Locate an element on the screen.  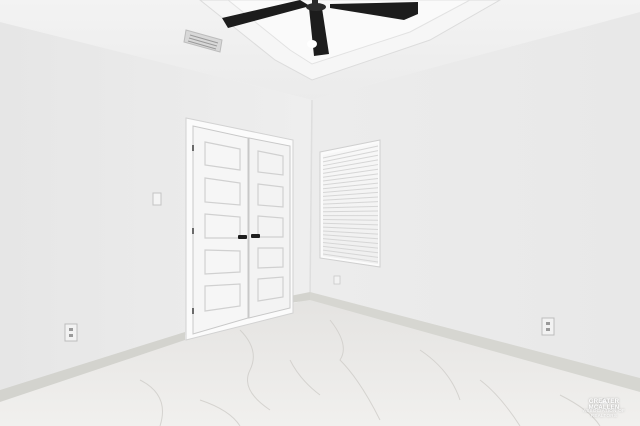
door-handle-left is located at coordinates (242, 237).